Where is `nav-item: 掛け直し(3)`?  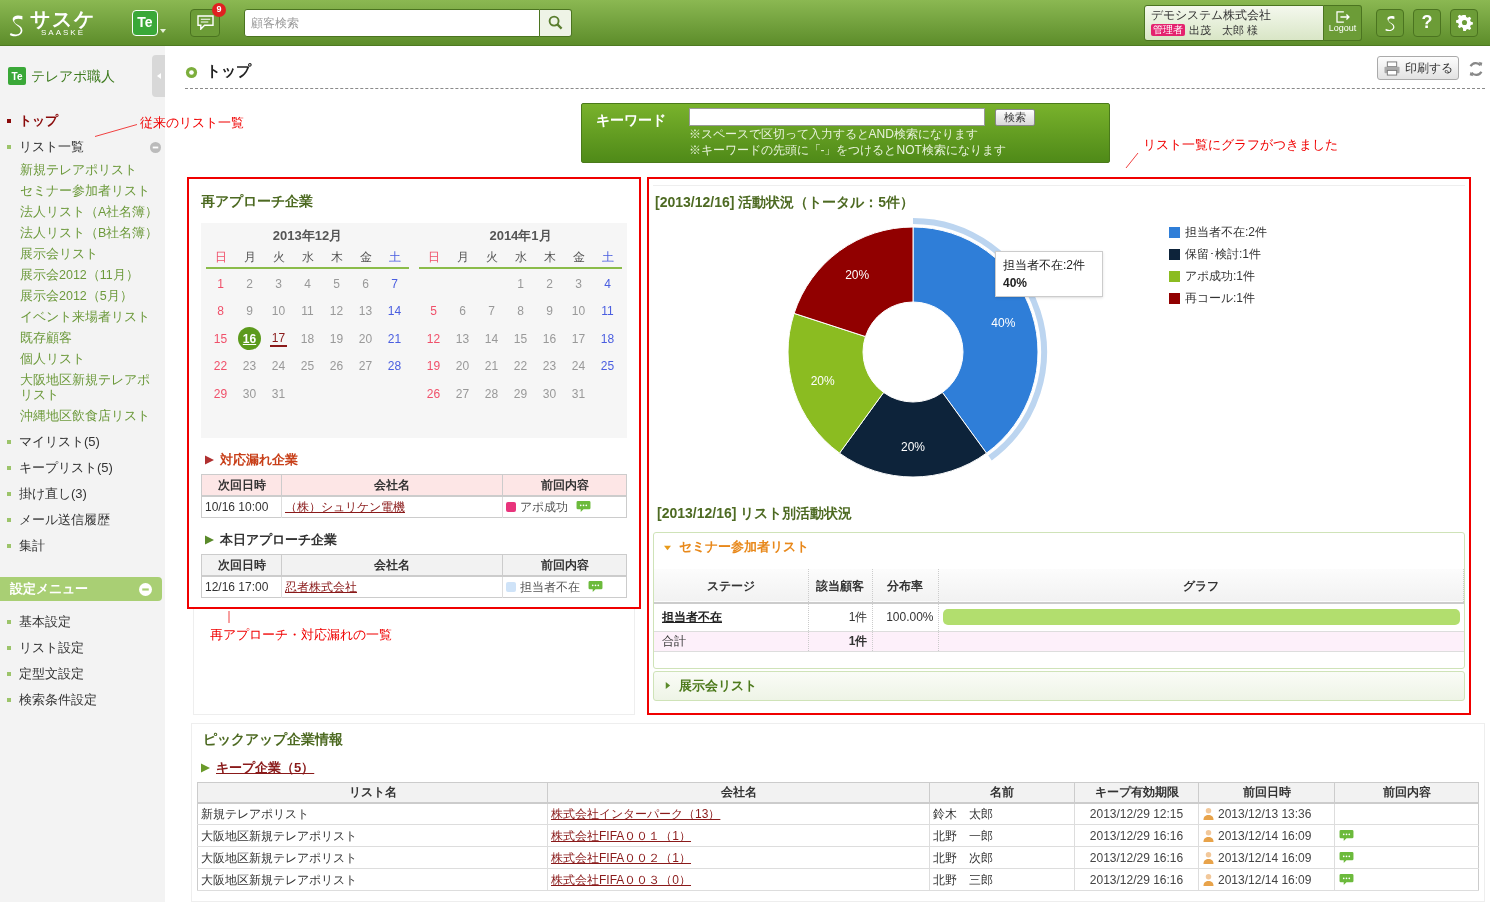
nav-item: 掛け直し(3) is located at coordinates (45, 494).